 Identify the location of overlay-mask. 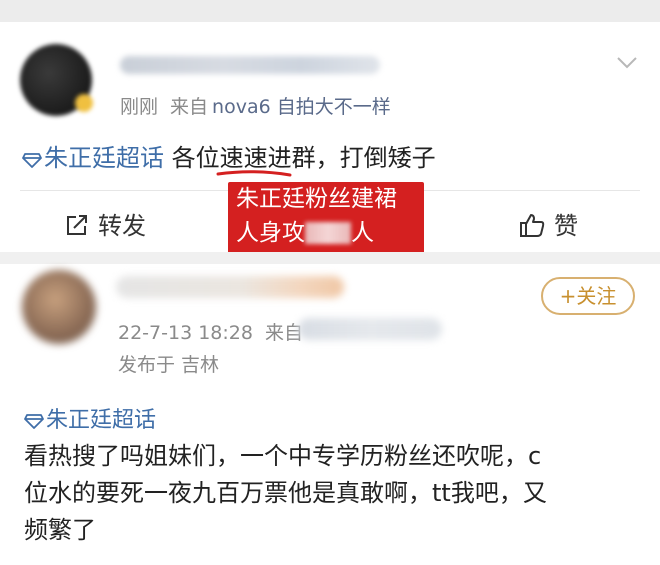
(328, 233).